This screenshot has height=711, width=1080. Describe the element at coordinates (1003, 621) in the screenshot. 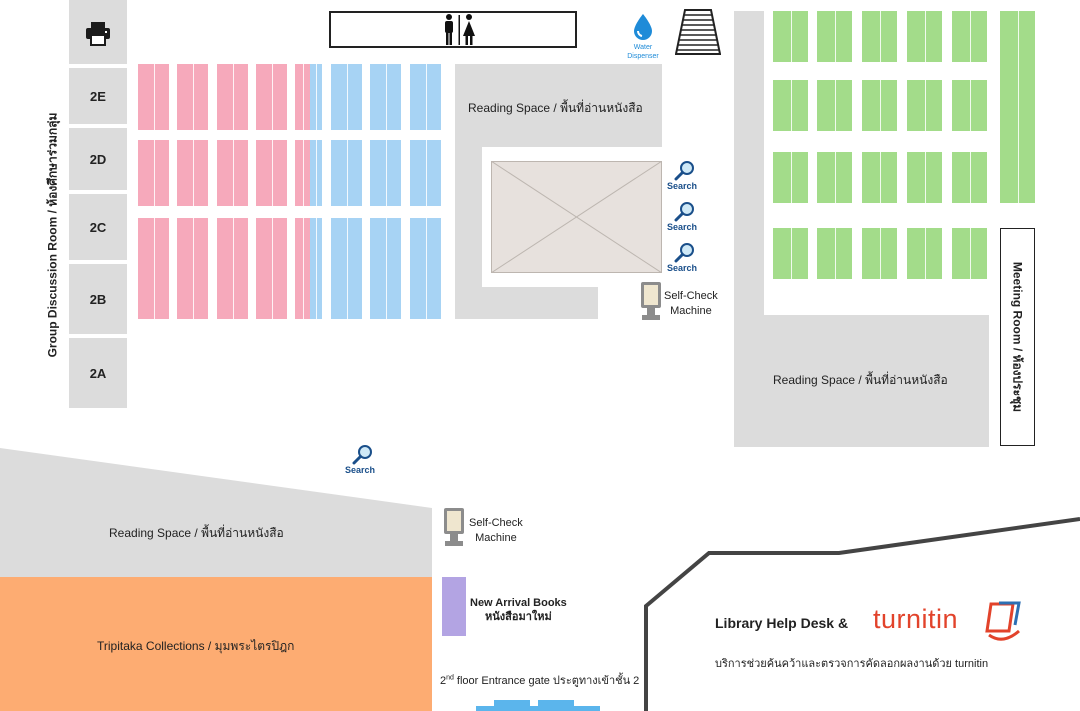

I see `turnitin-logo-icon` at that location.